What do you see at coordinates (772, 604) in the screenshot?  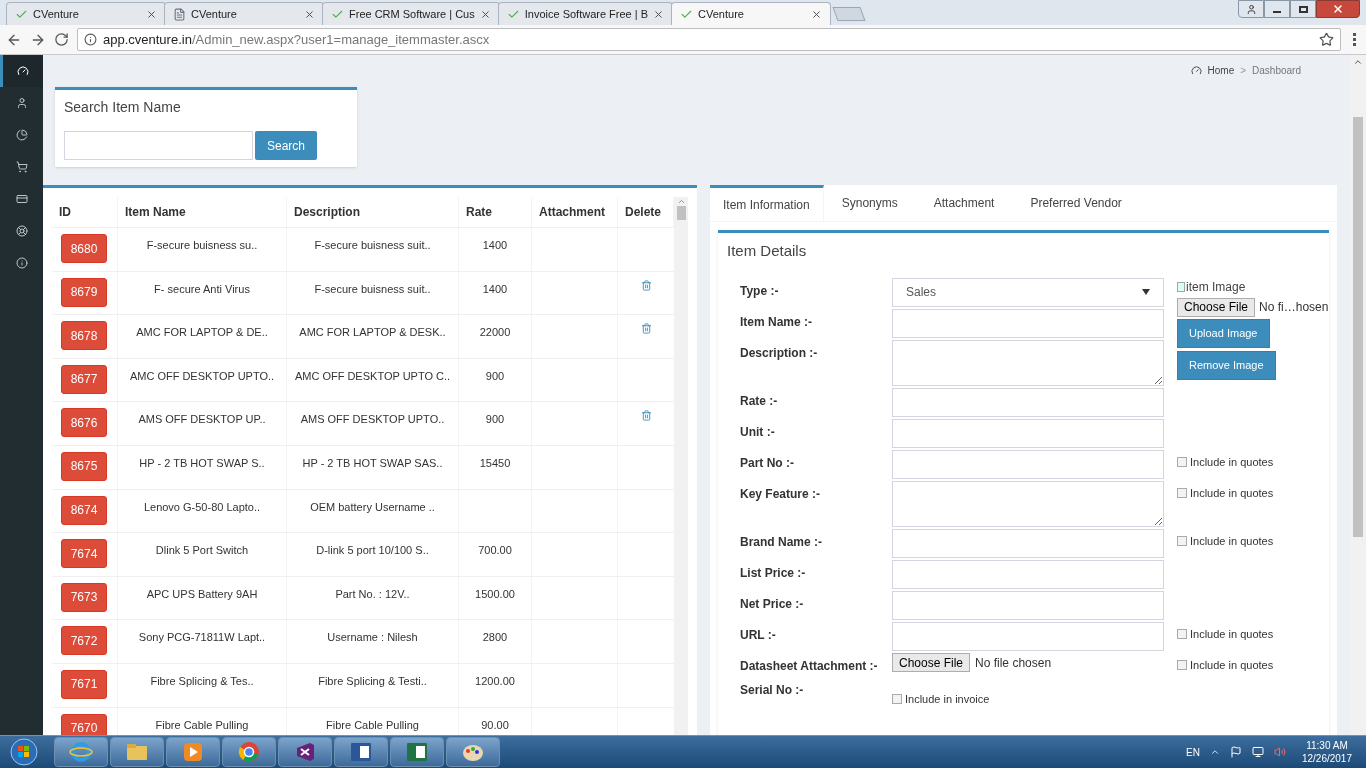 I see `field-label: Net Price :-` at bounding box center [772, 604].